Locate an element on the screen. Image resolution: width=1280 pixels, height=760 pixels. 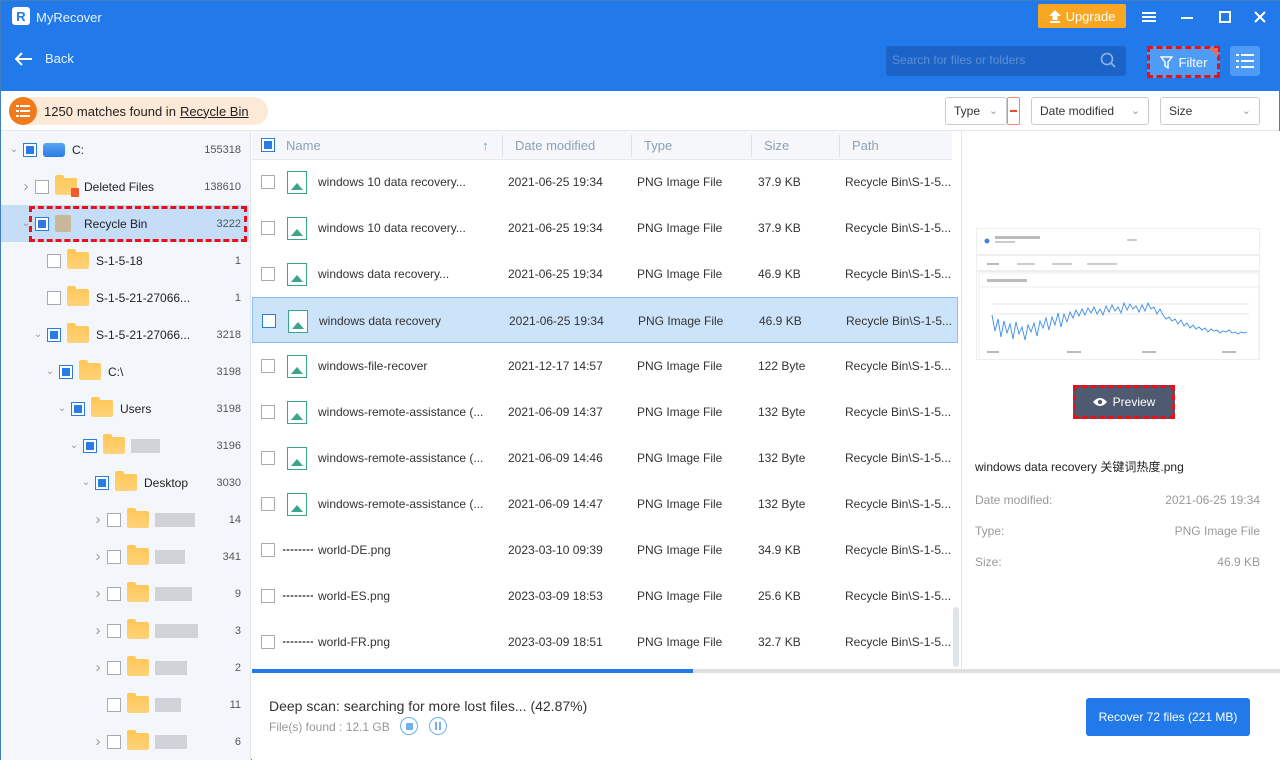
maximize-button is located at coordinates (1225, 17).